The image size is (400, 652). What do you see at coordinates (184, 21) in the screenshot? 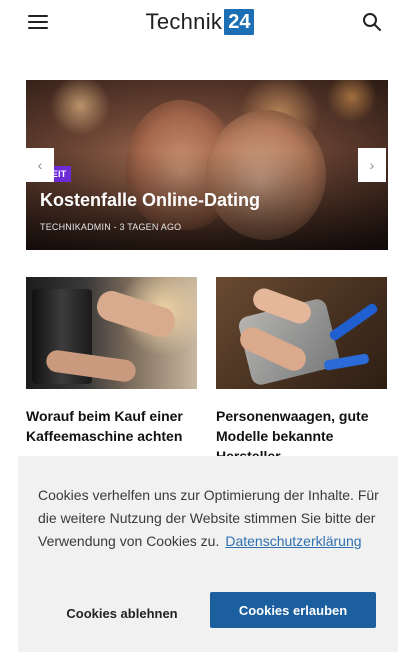
I see `logo-text: Technik` at bounding box center [184, 21].